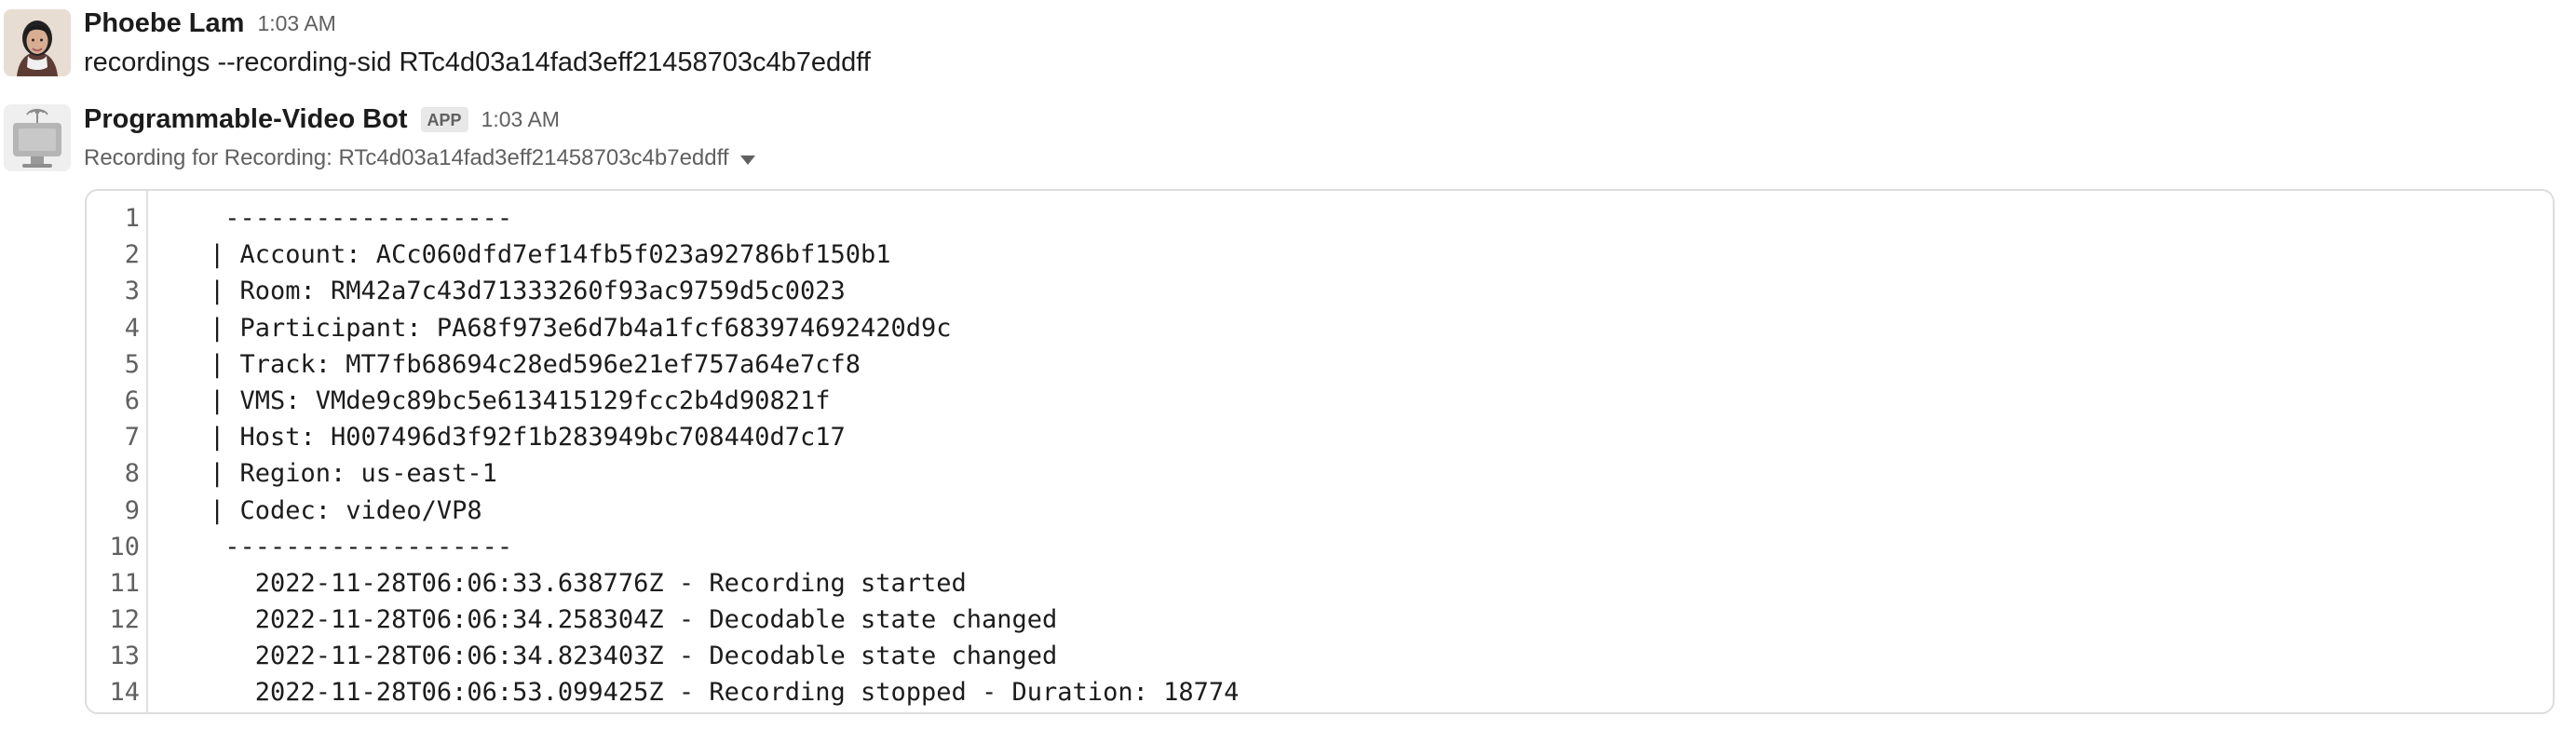  What do you see at coordinates (124, 620) in the screenshot?
I see `line-number: 12` at bounding box center [124, 620].